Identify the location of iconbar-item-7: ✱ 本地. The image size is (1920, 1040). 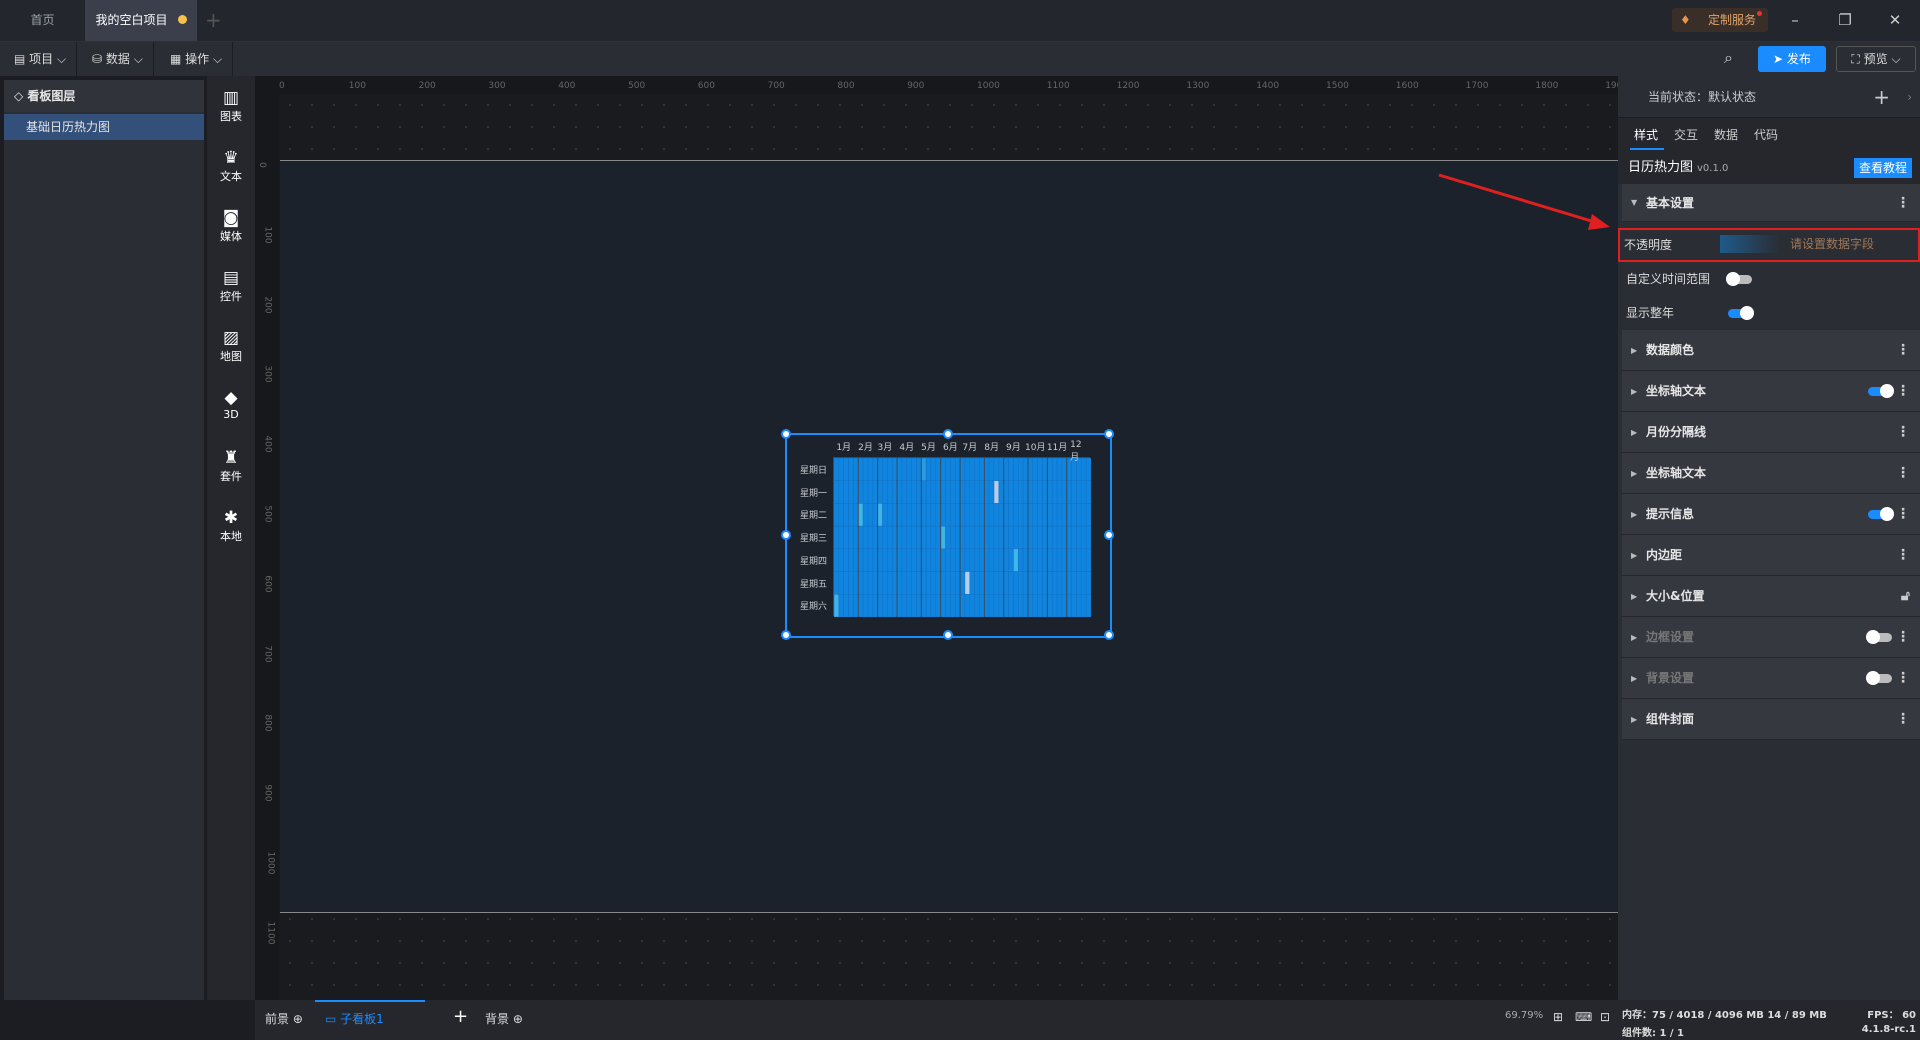
(231, 526).